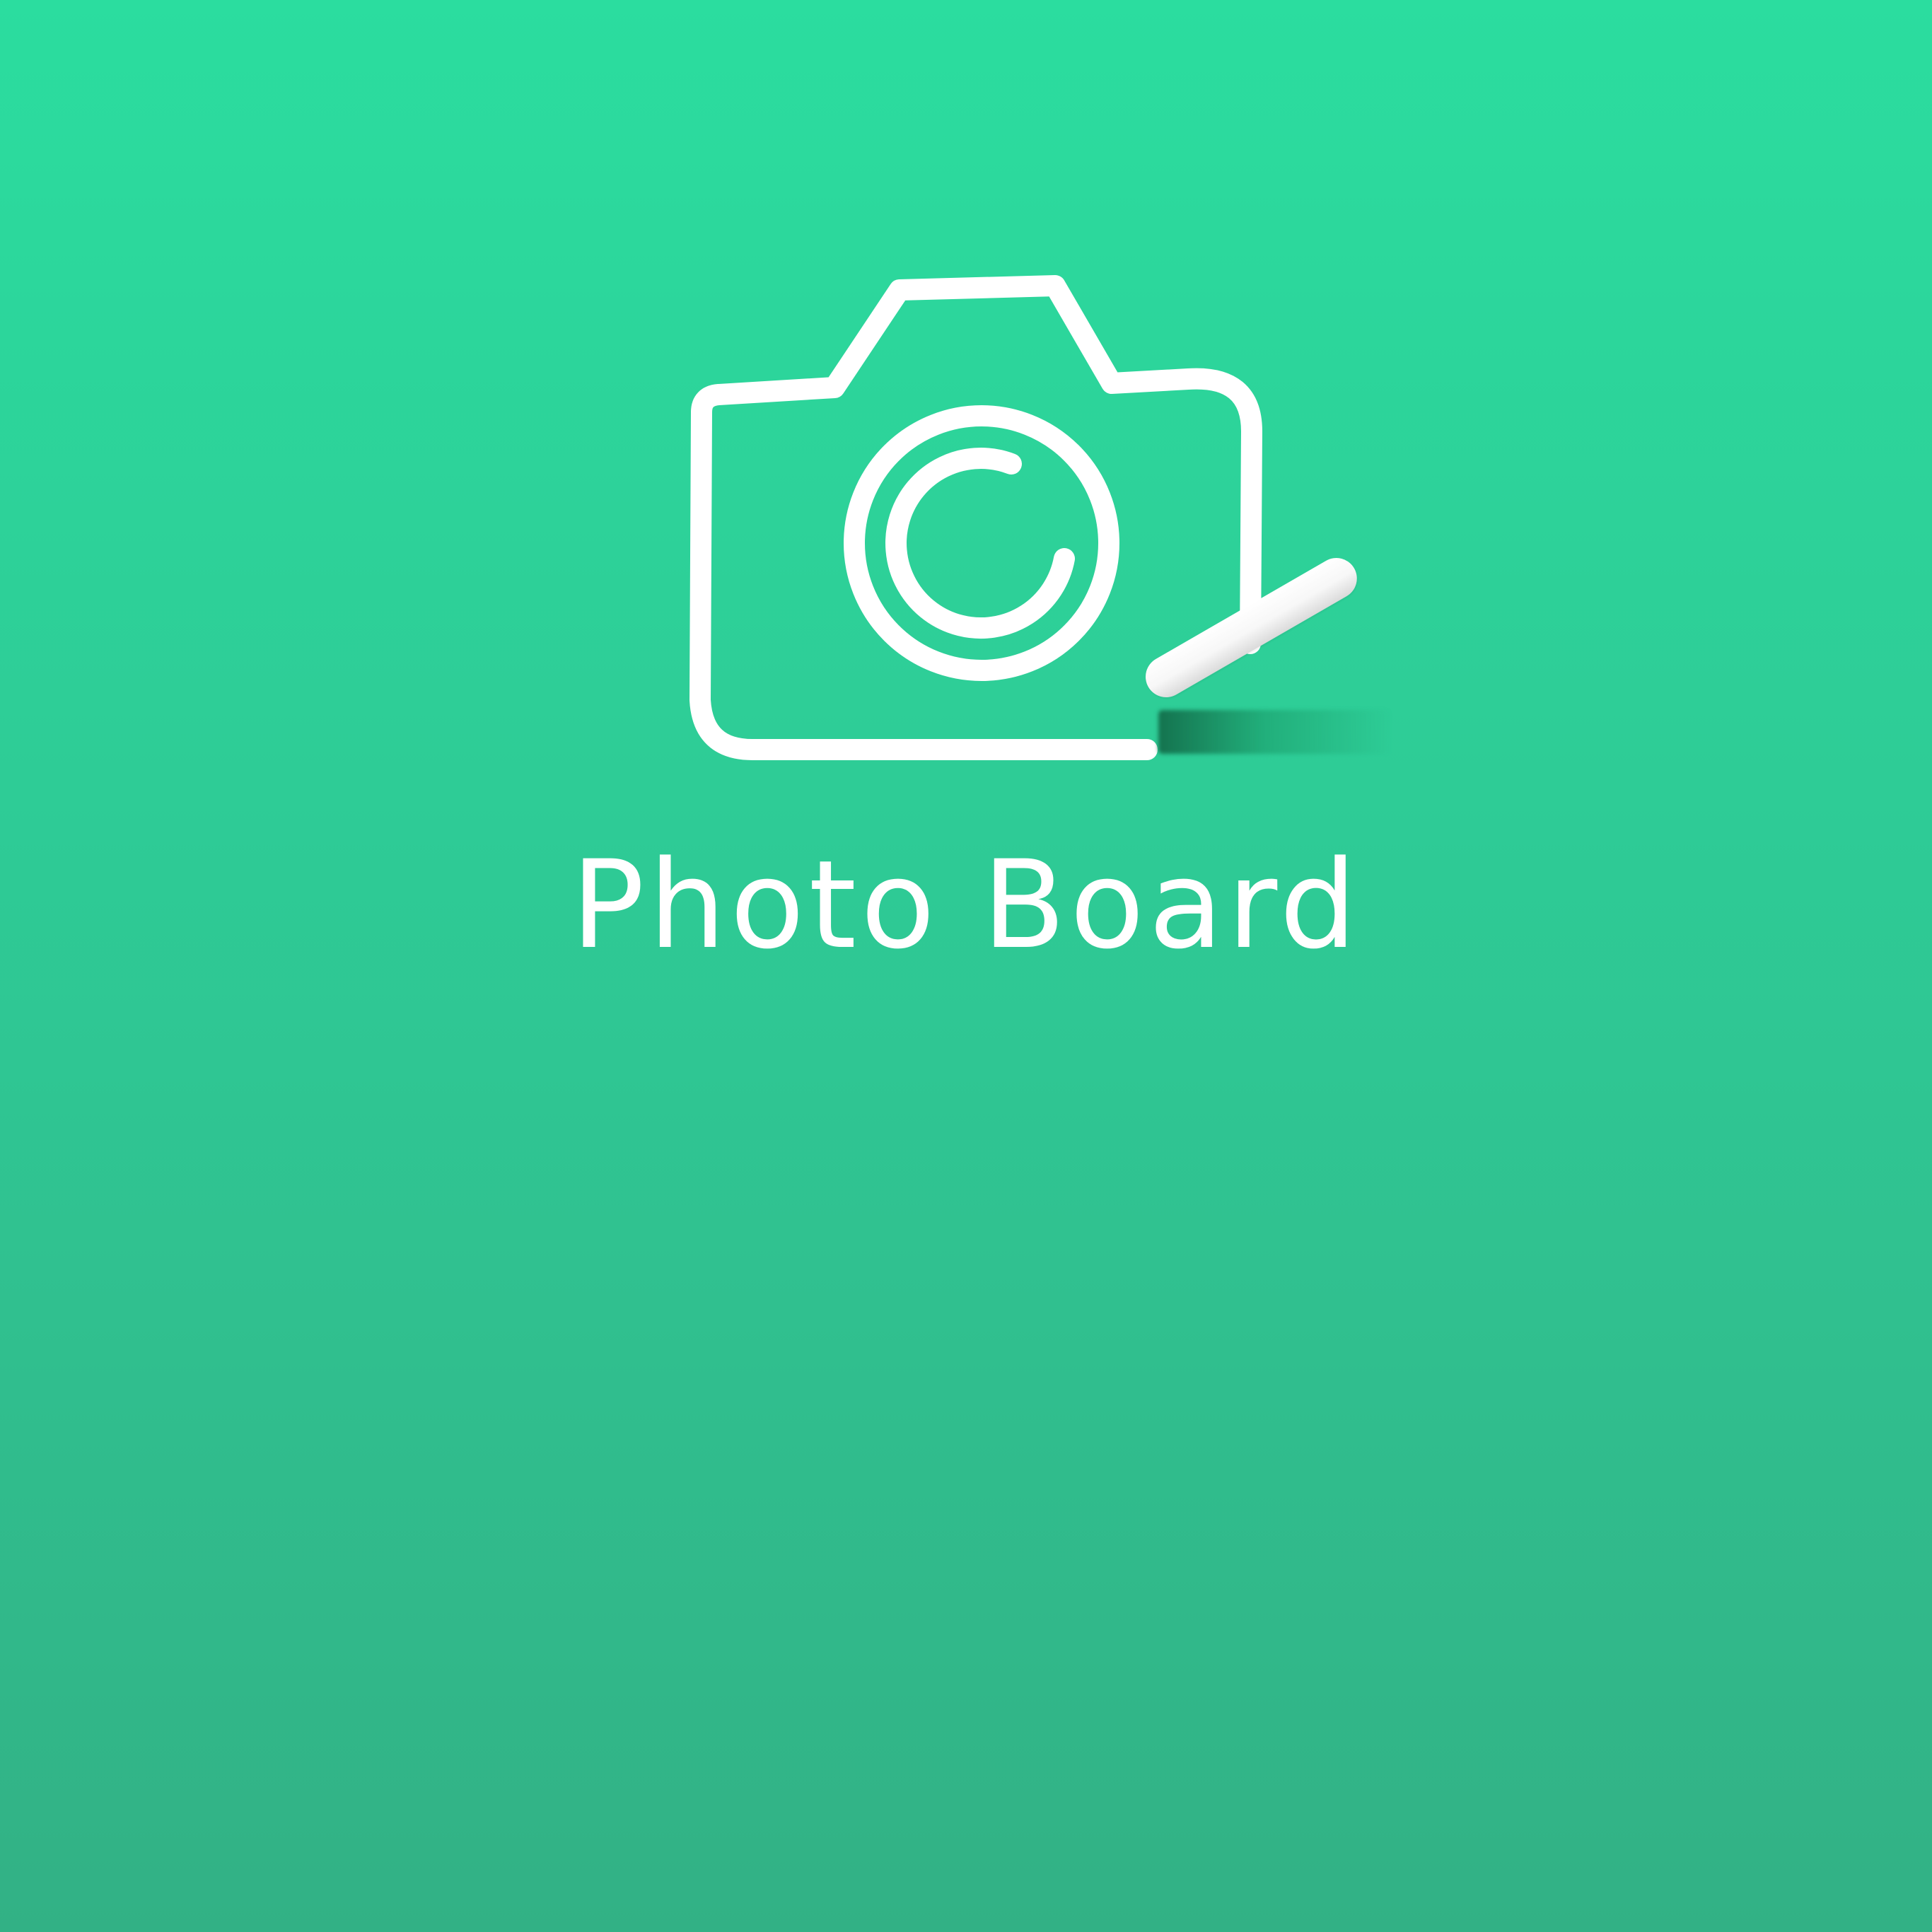  Describe the element at coordinates (980, 543) in the screenshot. I see `camera-lens-inner` at that location.